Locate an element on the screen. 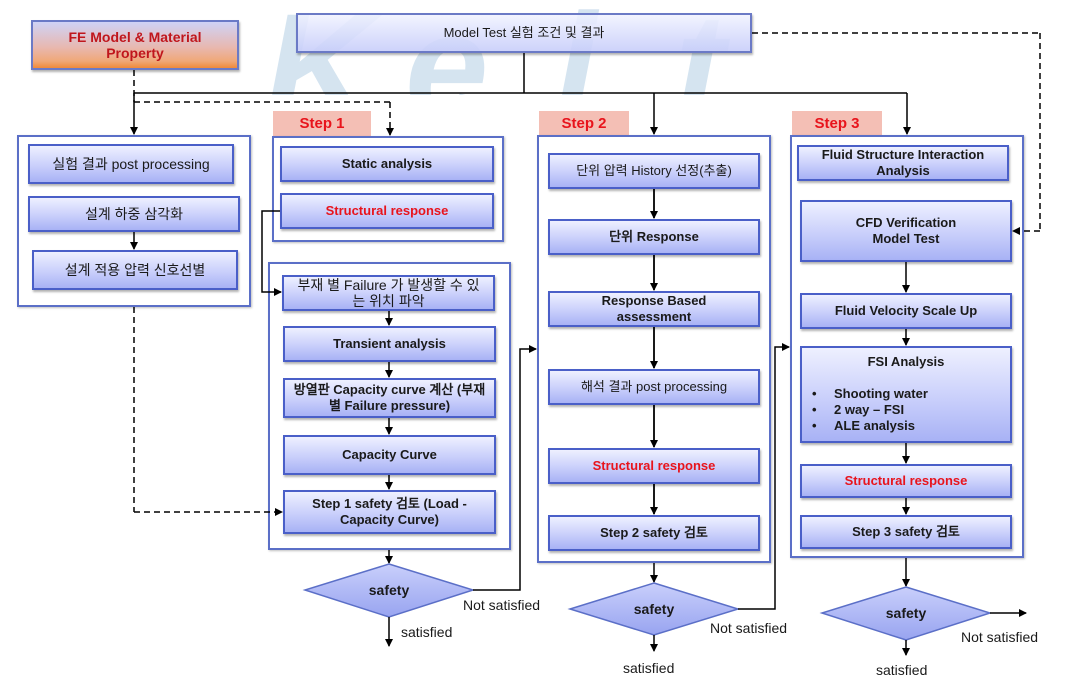  step3-not-satisfied-label: Not satisfied is located at coordinates (1000, 637).